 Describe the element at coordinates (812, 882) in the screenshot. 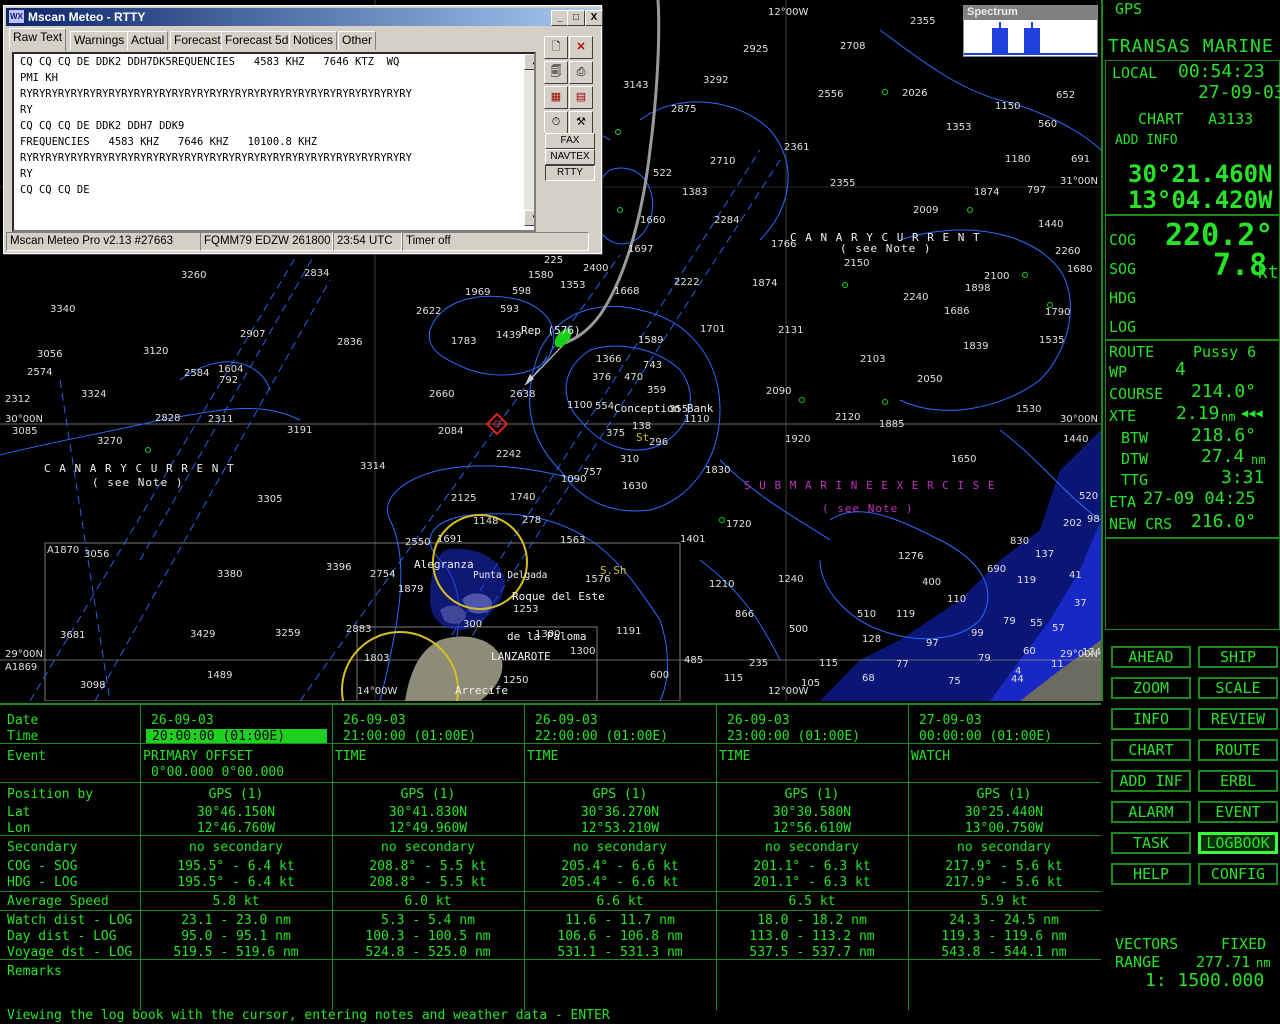

I see `logbook-hdg-cell: 201.1° - 6.3 kt` at that location.